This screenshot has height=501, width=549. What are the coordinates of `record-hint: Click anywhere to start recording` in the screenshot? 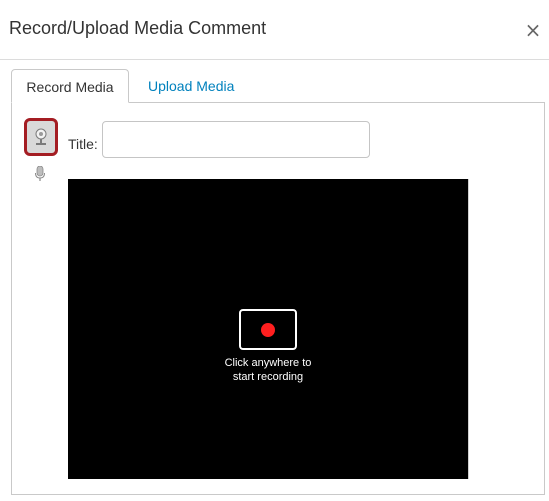 It's located at (268, 370).